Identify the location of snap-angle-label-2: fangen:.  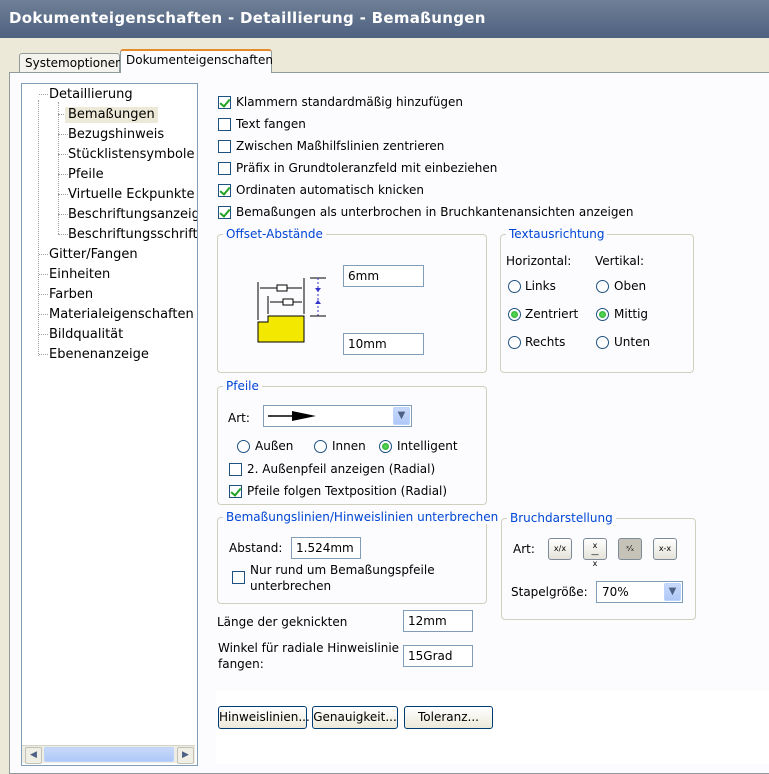
(241, 664).